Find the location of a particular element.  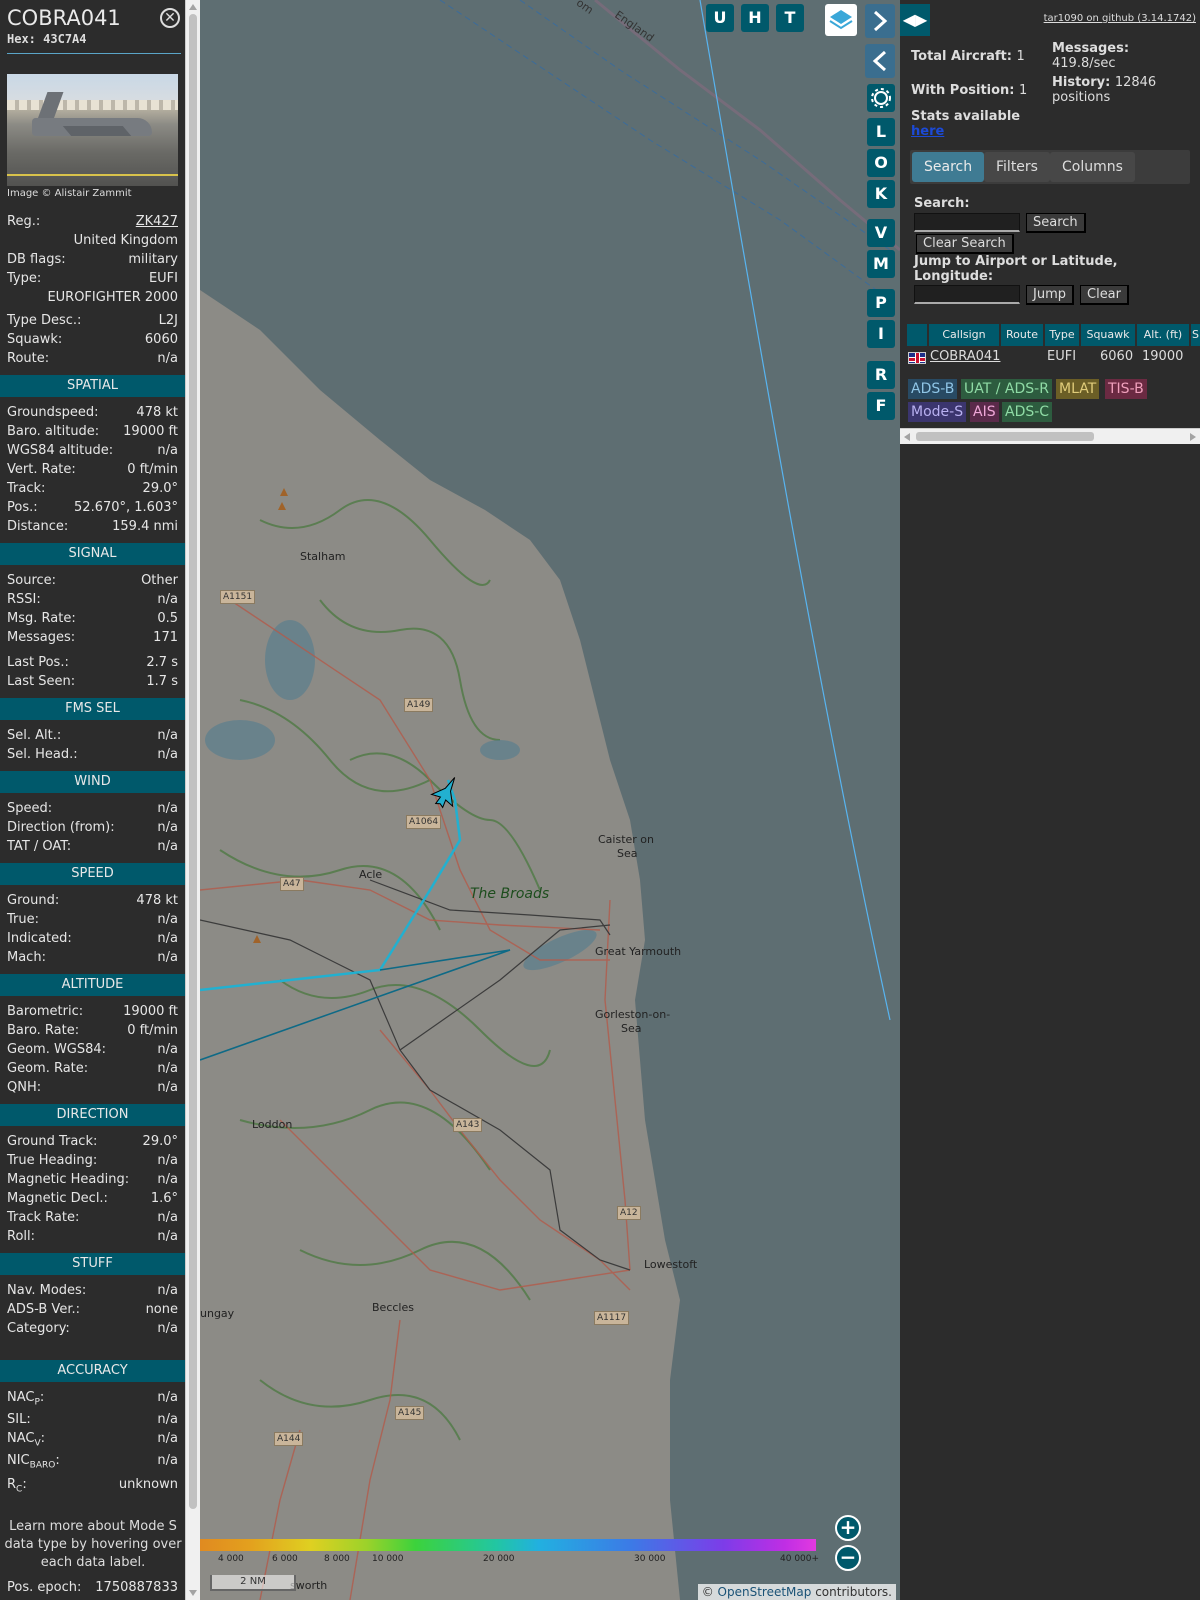

info-row: Vert. Rate: 0 ft/min is located at coordinates (92, 469).